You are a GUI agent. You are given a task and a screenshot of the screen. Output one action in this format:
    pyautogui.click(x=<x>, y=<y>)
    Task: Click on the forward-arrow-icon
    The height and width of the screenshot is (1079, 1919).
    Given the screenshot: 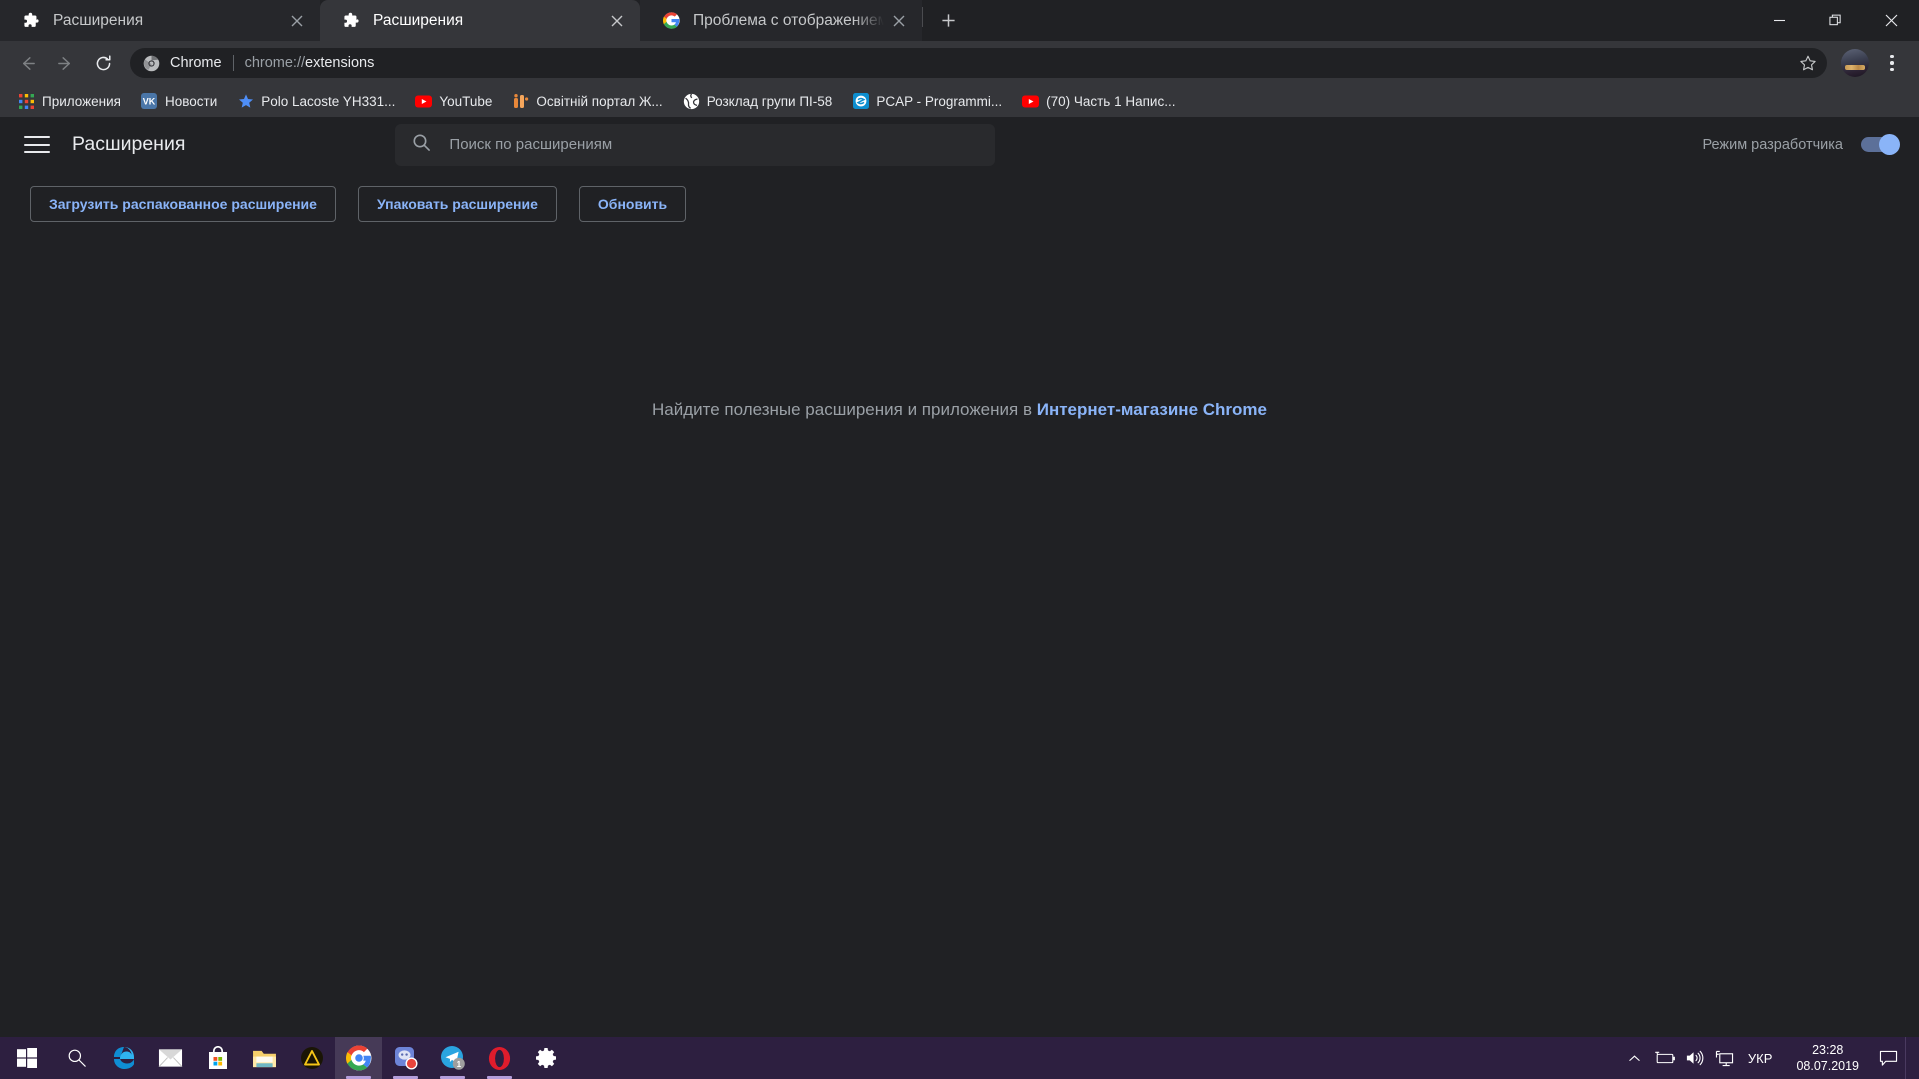 What is the action you would take?
    pyautogui.click(x=65, y=63)
    